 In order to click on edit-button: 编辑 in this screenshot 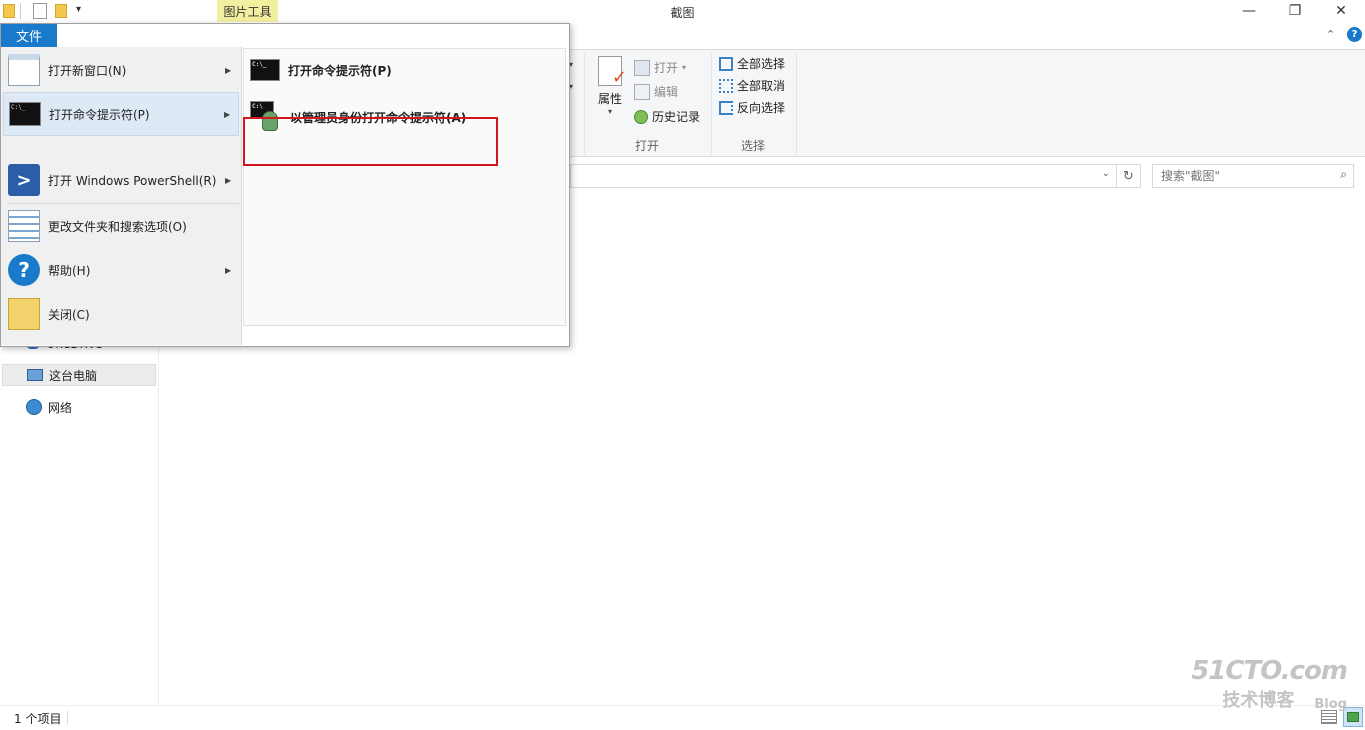, I will do `click(656, 91)`.